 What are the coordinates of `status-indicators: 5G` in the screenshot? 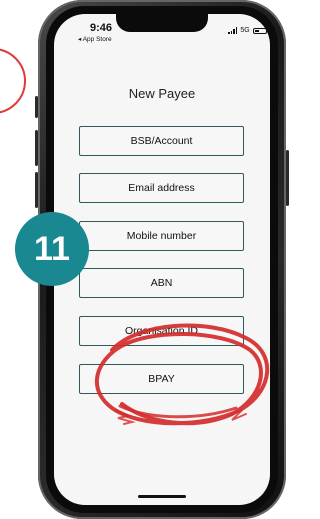 It's located at (248, 30).